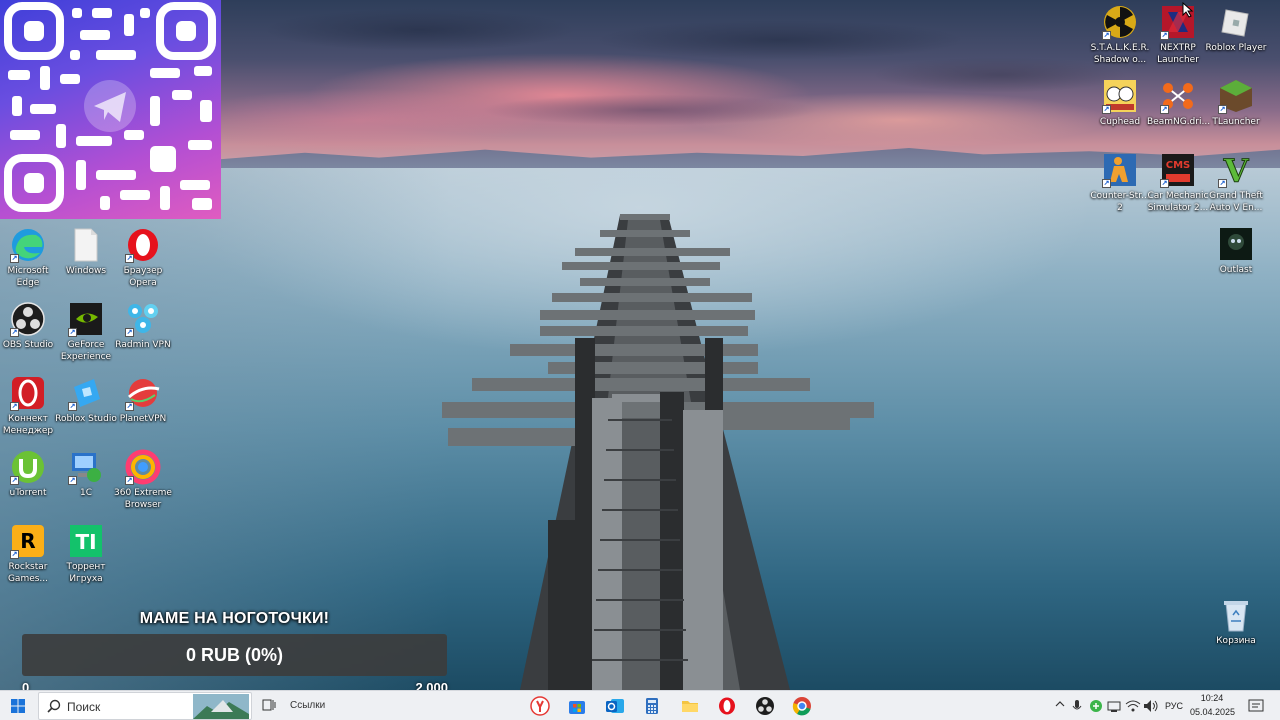  I want to click on desktop-icon-nextrp-launcher: ↗ NEXTRP Launcher, so click(1178, 35).